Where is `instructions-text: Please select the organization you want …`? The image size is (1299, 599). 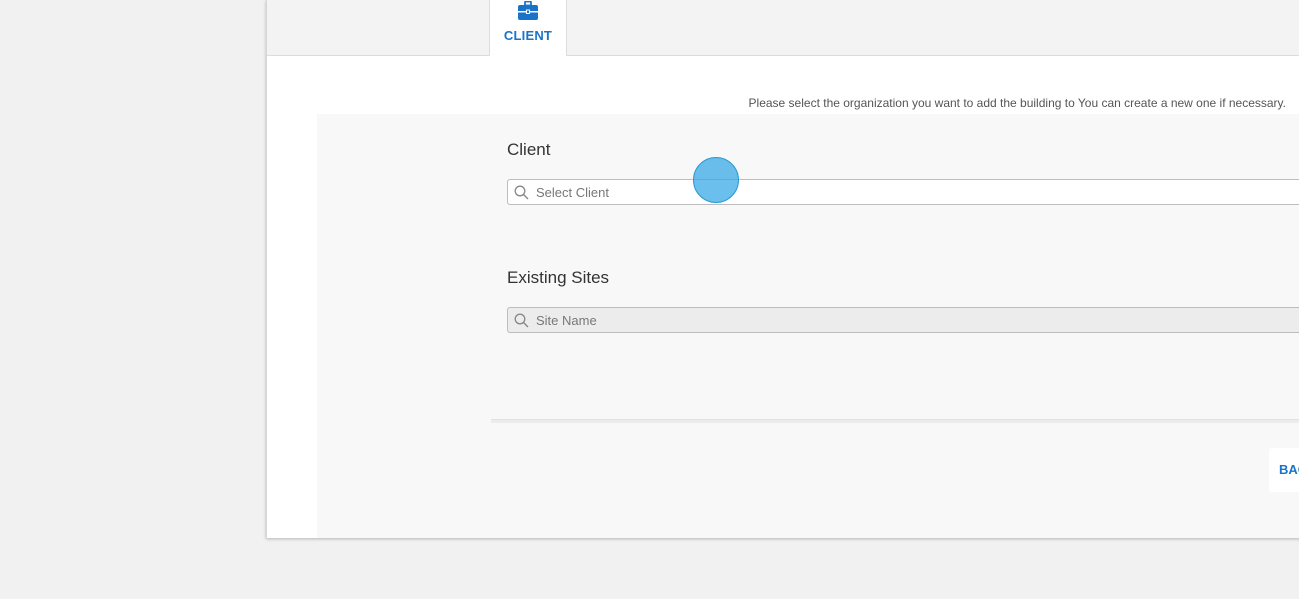
instructions-text: Please select the organization you want … is located at coordinates (1017, 103).